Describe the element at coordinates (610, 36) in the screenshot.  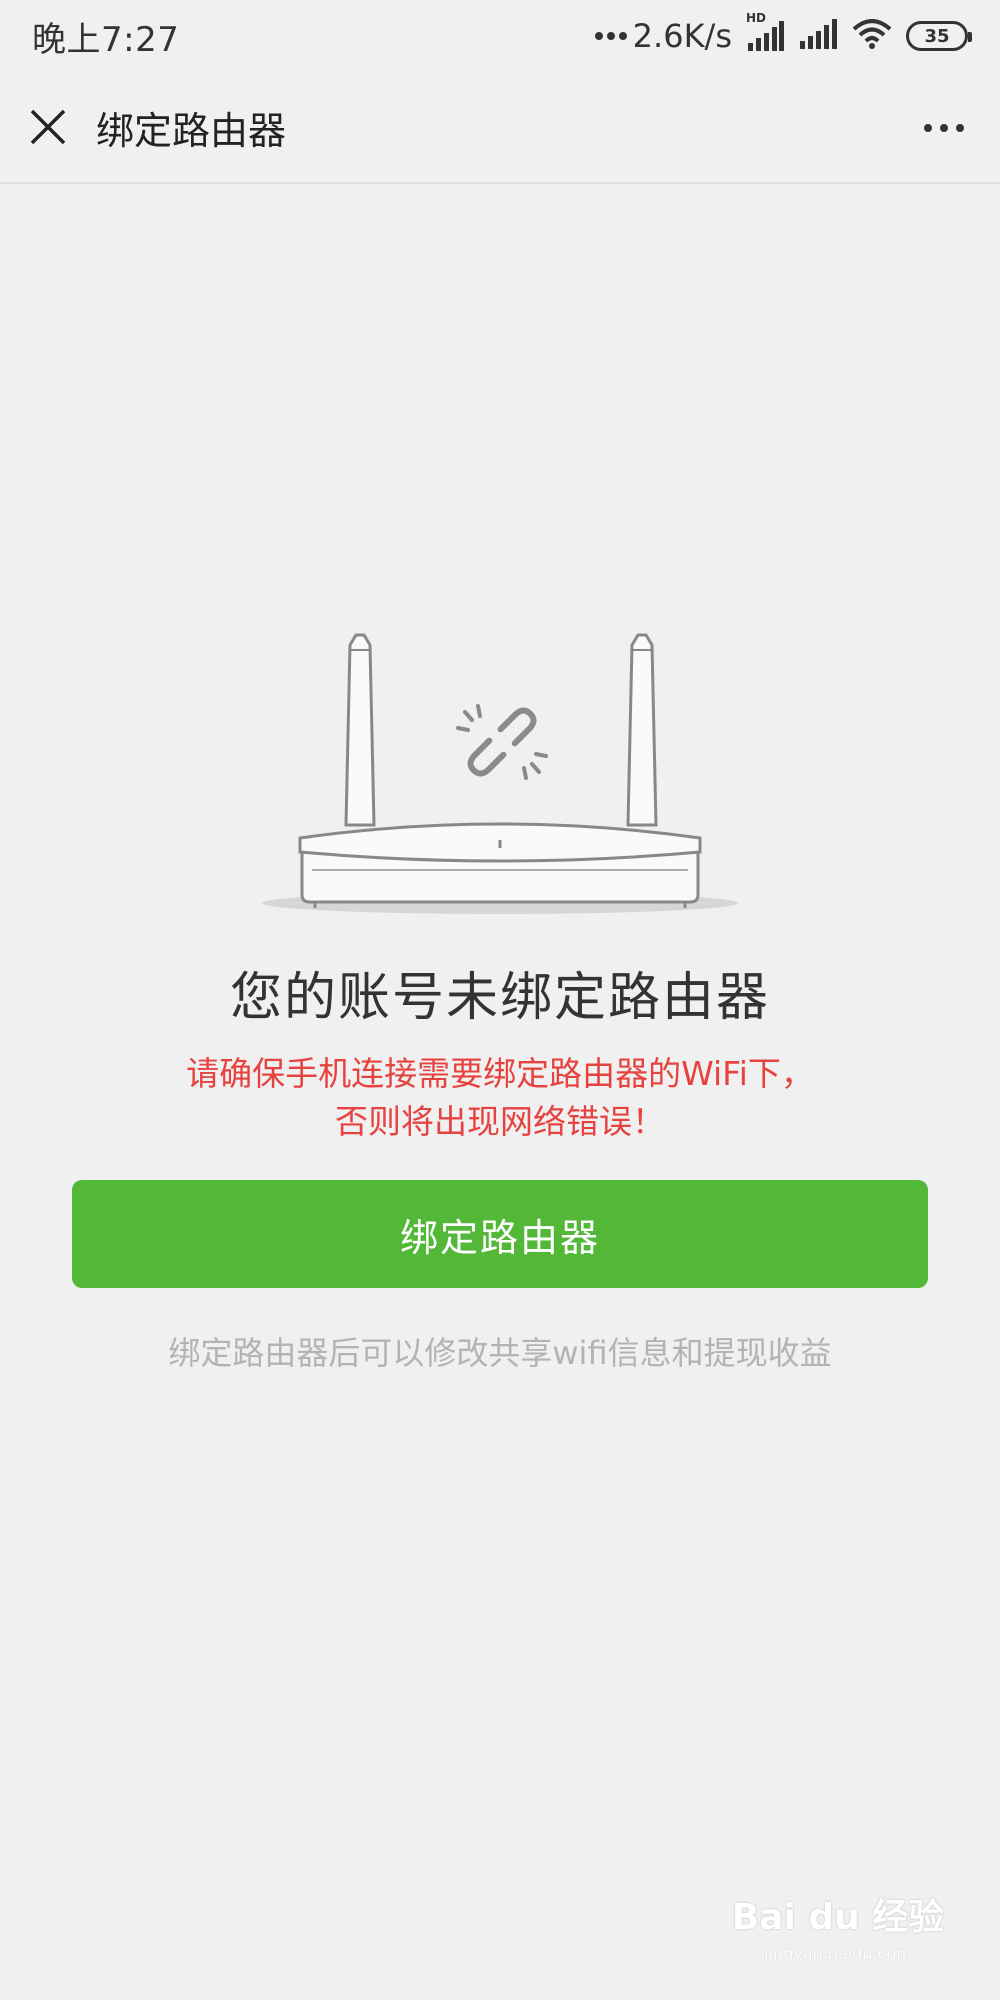
I see `dots-icon` at that location.